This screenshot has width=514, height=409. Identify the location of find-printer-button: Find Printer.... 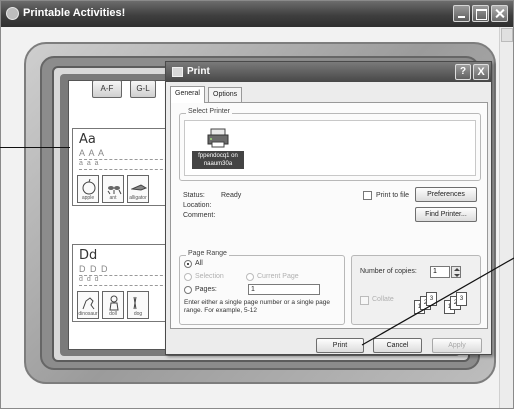
(446, 214).